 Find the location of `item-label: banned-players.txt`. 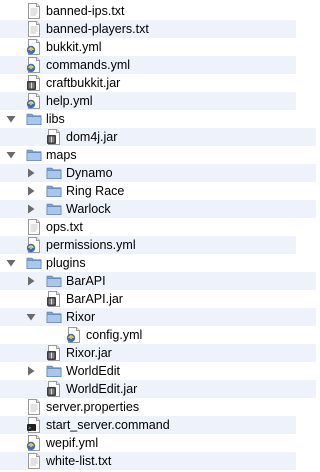

item-label: banned-players.txt is located at coordinates (97, 29).